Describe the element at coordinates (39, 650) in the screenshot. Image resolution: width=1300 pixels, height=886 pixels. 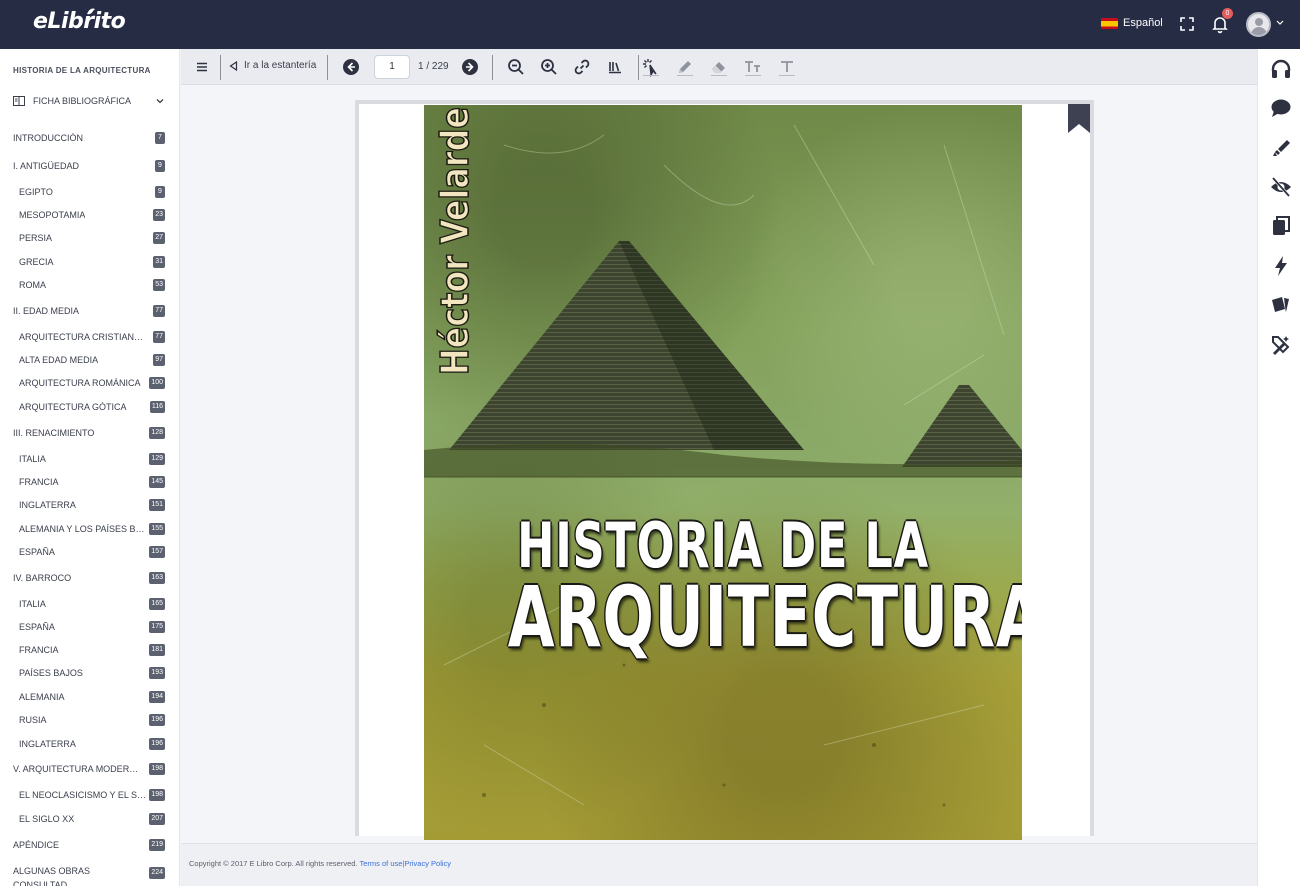
I see `toc-item-label: FRANCIA` at that location.